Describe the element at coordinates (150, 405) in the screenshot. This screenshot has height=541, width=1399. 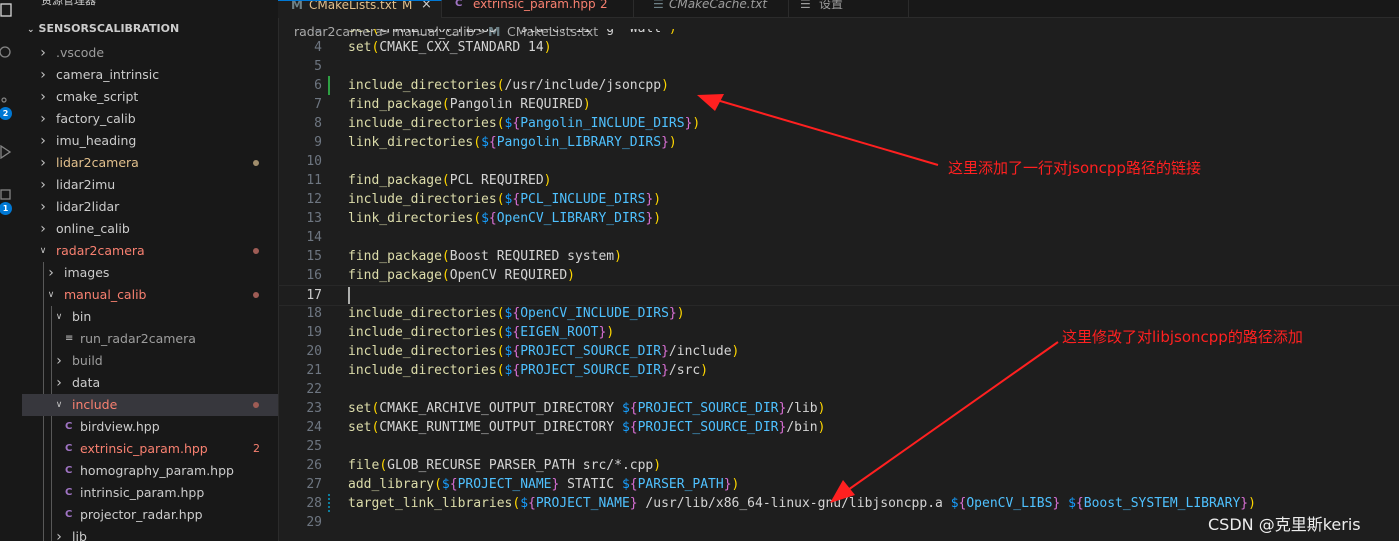
I see `tree-item: ∨ include` at that location.